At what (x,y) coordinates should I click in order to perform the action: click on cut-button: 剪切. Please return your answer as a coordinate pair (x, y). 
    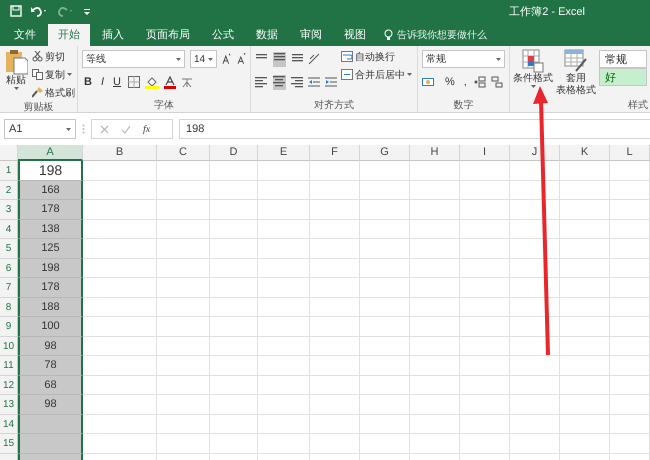
    Looking at the image, I should click on (53, 56).